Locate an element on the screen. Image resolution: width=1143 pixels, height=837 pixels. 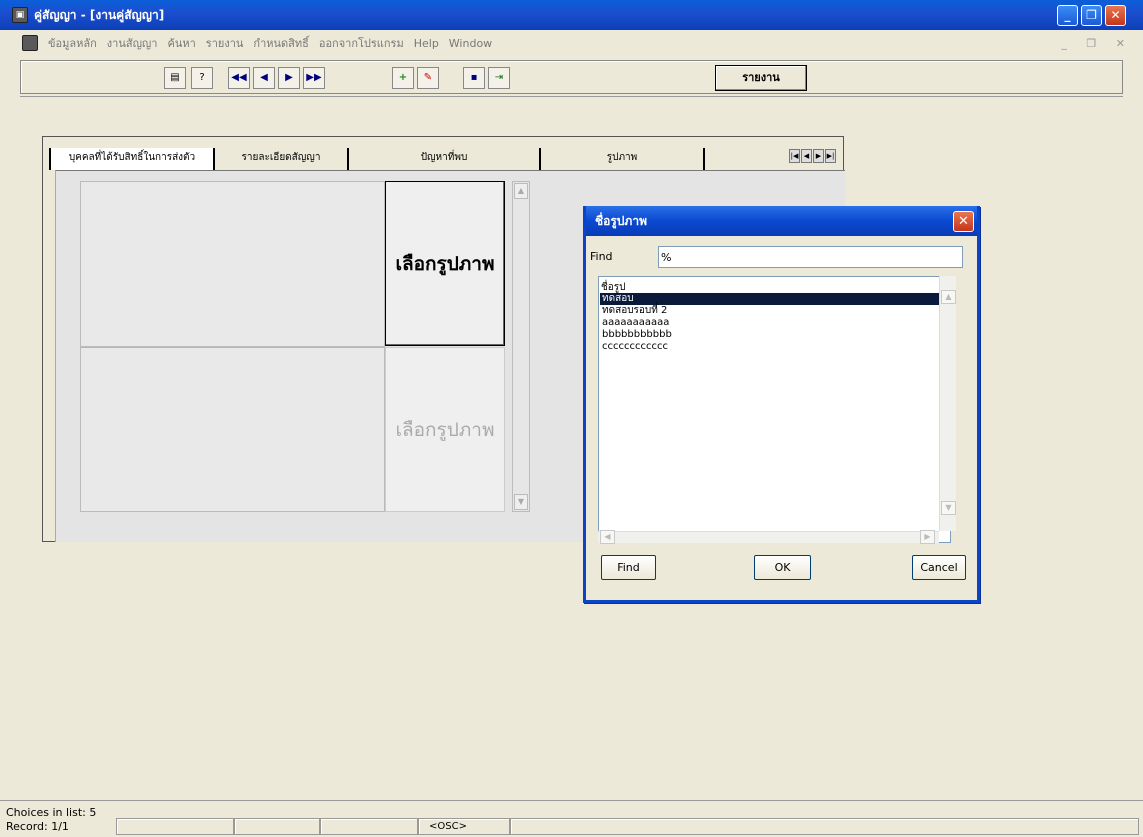
tab-problems: ปัญหาที่พบ is located at coordinates (445, 159).